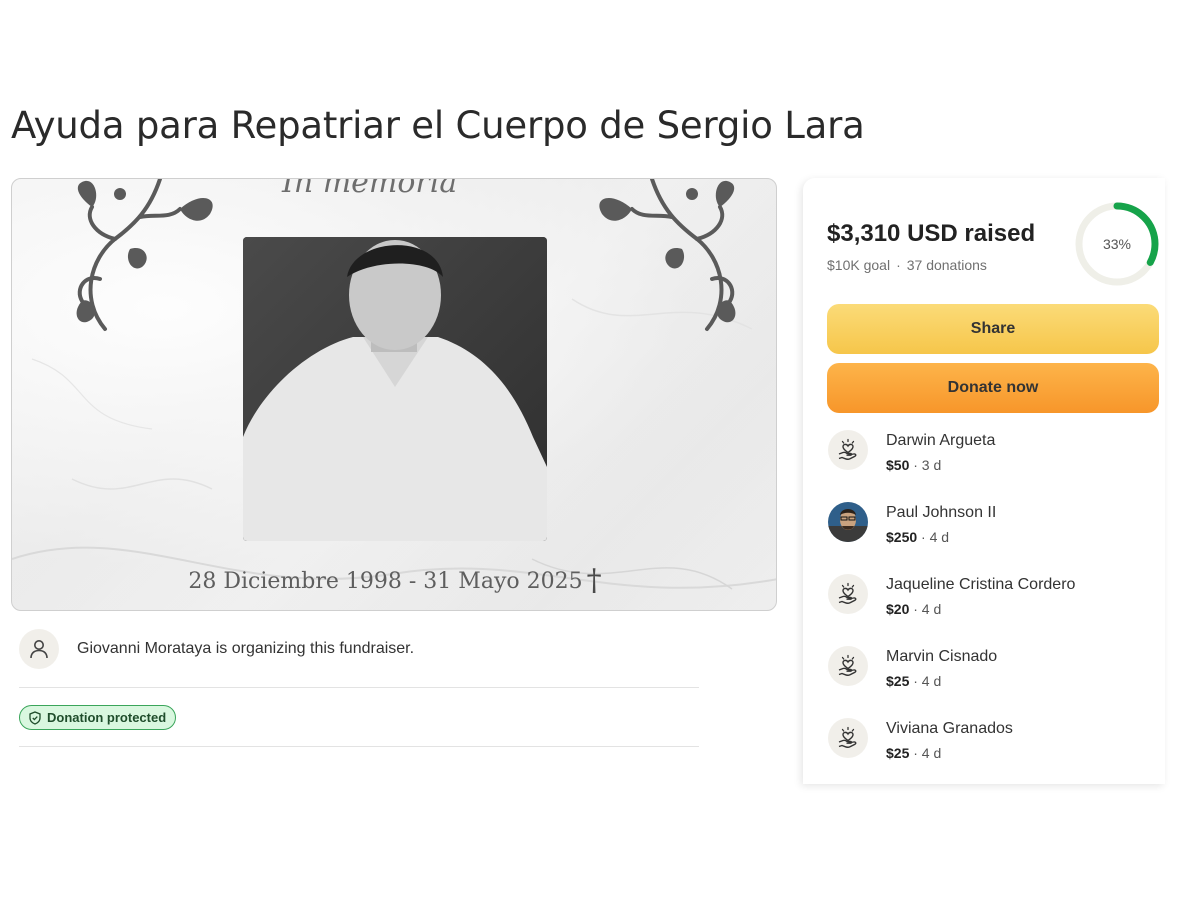  Describe the element at coordinates (902, 537) in the screenshot. I see `donor-amount: $250` at that location.